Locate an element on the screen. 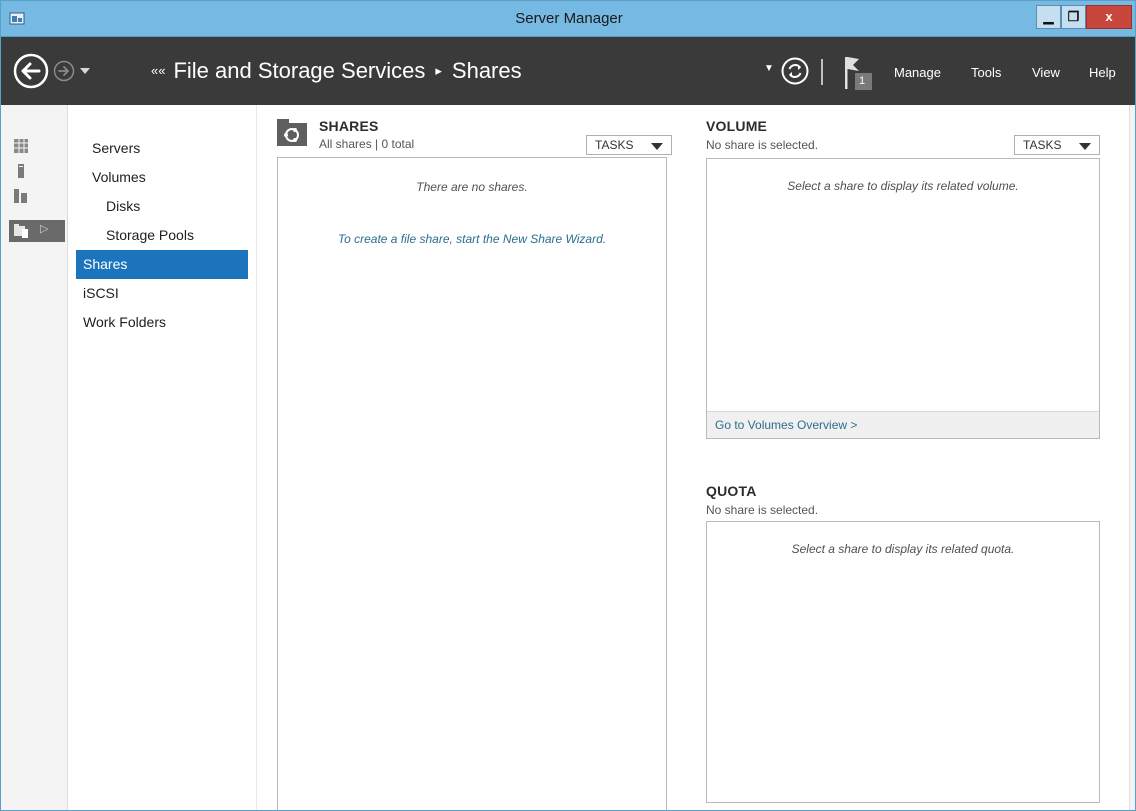  rail-local-server is located at coordinates (37, 171).